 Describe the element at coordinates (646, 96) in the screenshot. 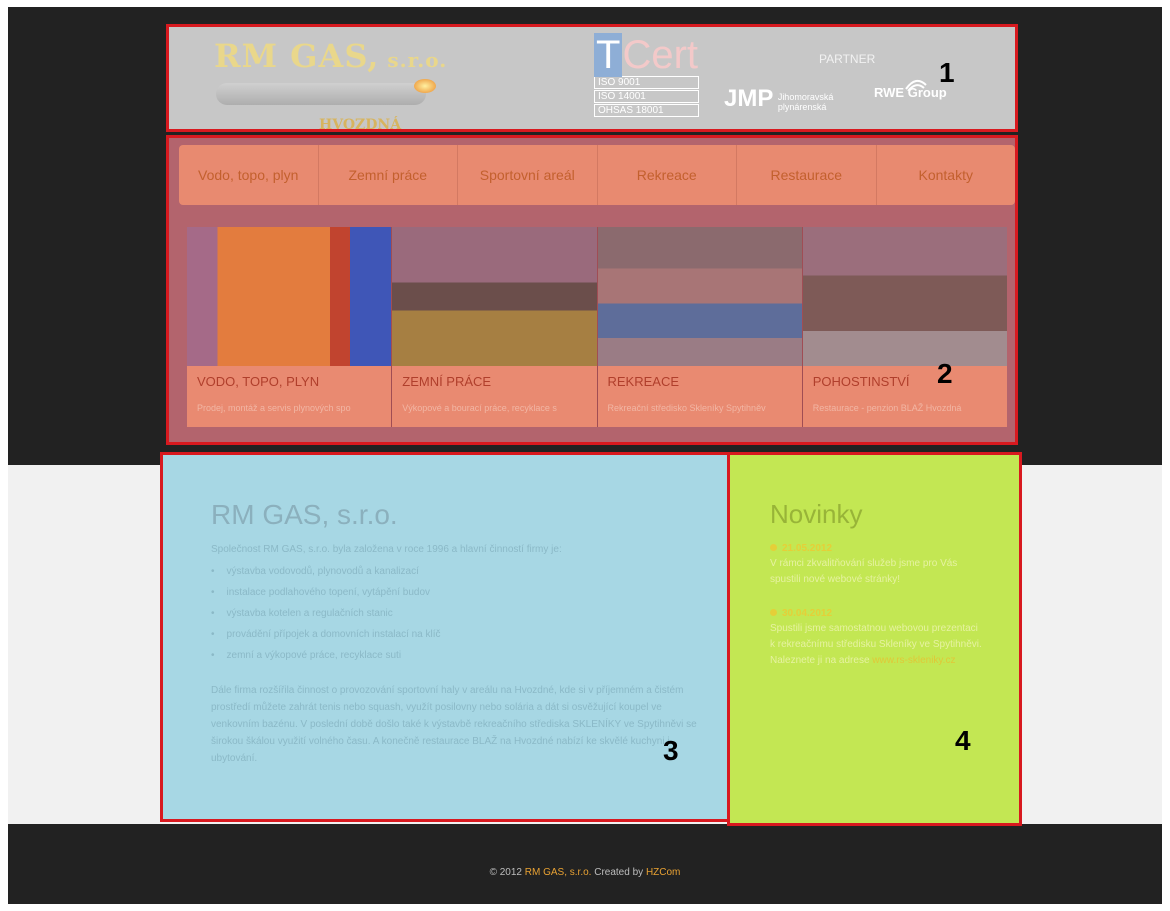

I see `iso-14001: ISO 14001` at that location.